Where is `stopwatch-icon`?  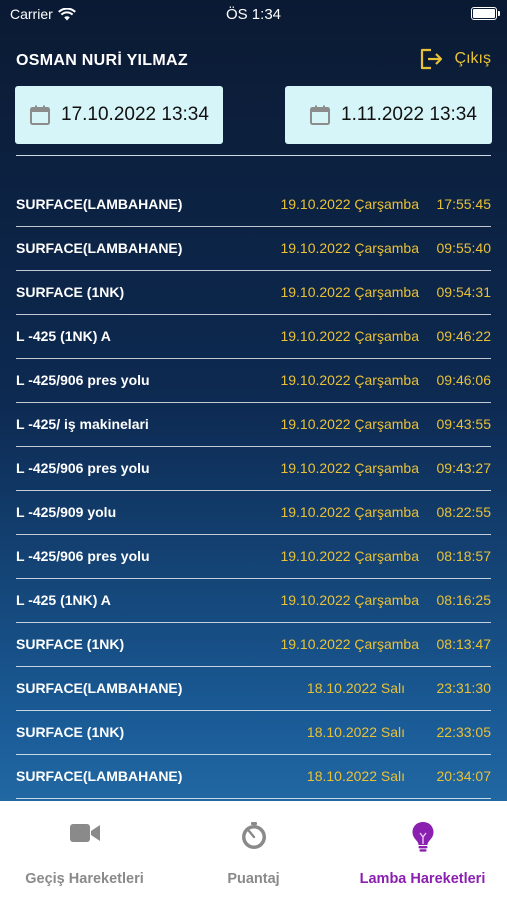
stopwatch-icon is located at coordinates (253, 835).